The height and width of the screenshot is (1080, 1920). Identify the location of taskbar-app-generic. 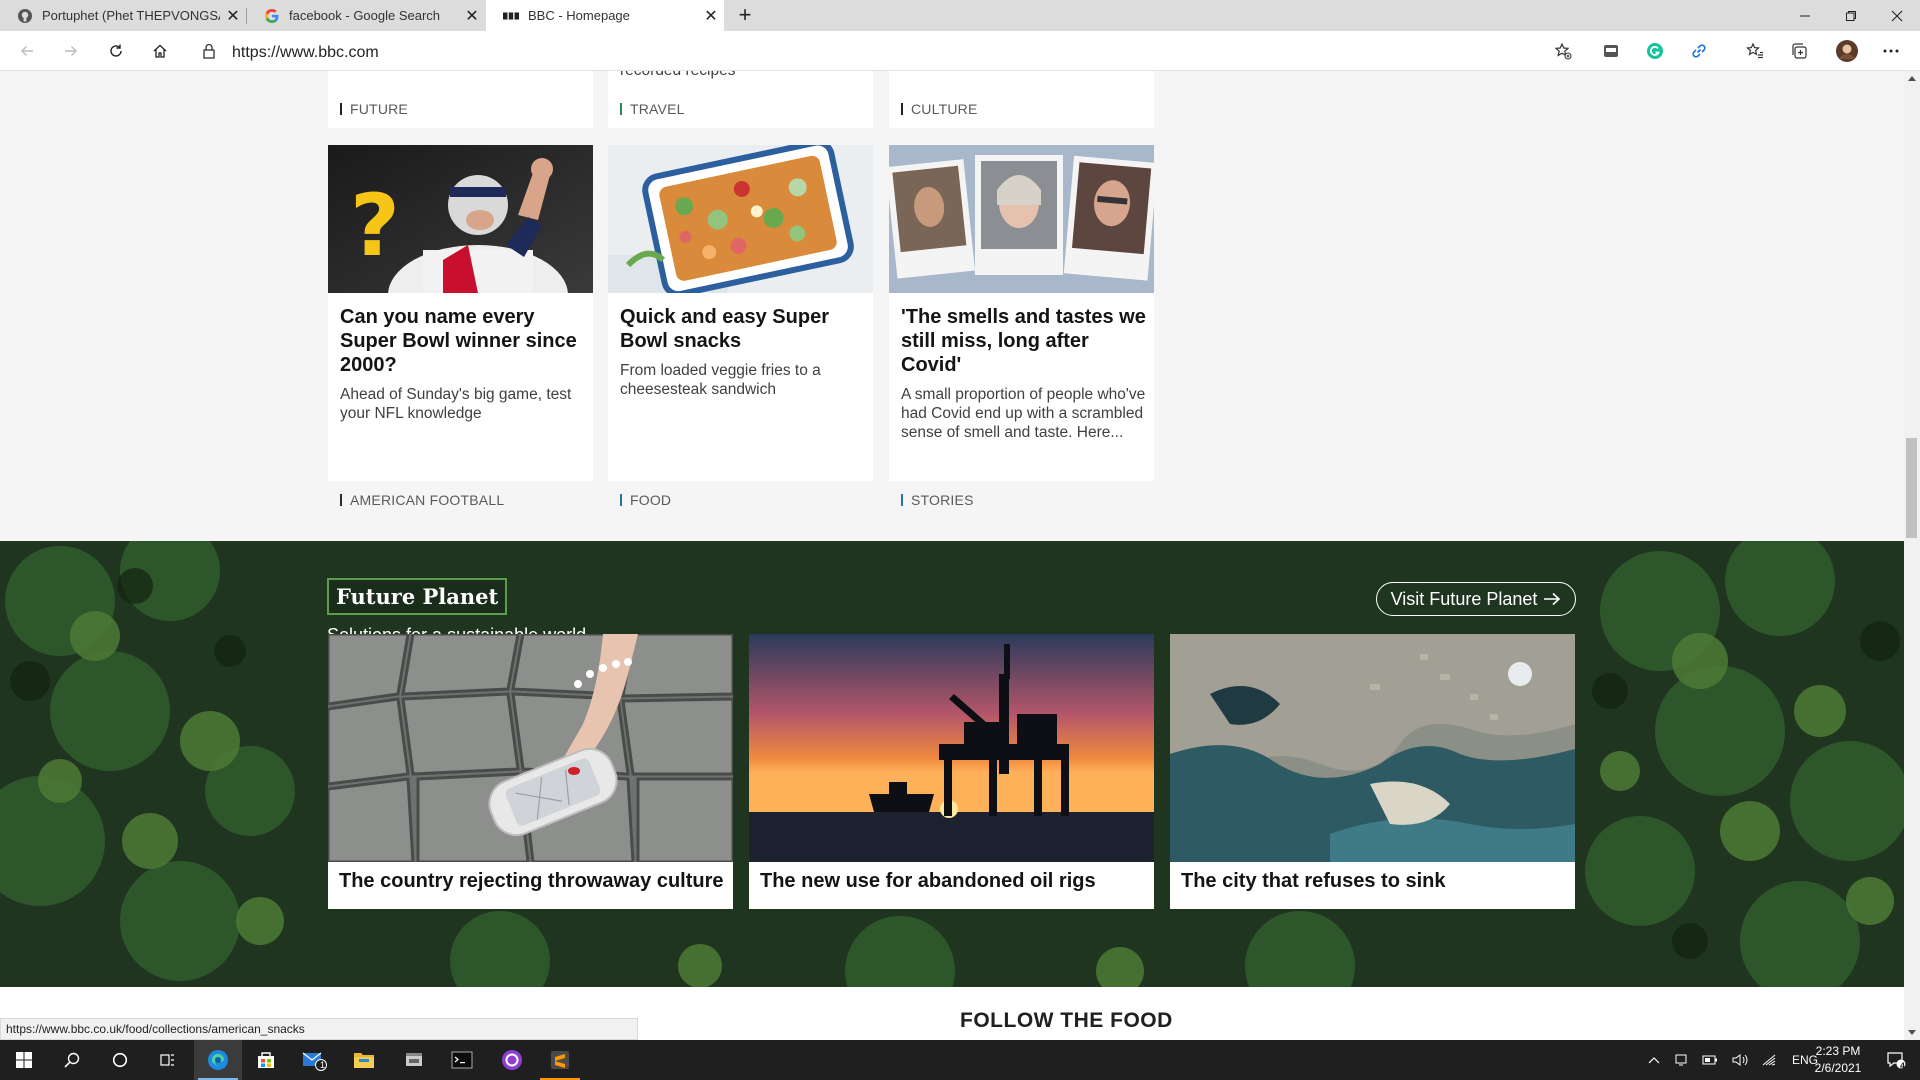
(414, 1060).